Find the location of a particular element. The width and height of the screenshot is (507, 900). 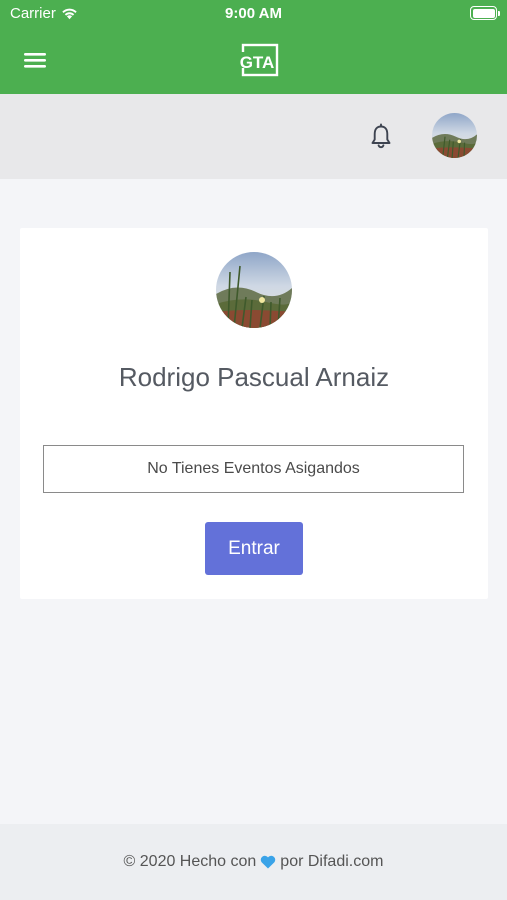

heart-icon is located at coordinates (268, 862).